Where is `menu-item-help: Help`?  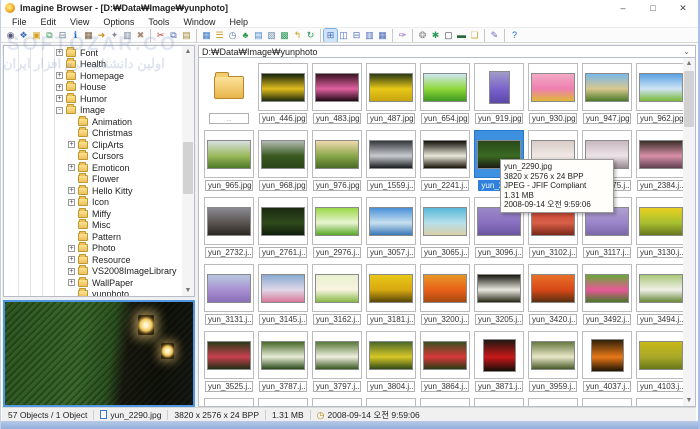 menu-item-help: Help is located at coordinates (238, 22).